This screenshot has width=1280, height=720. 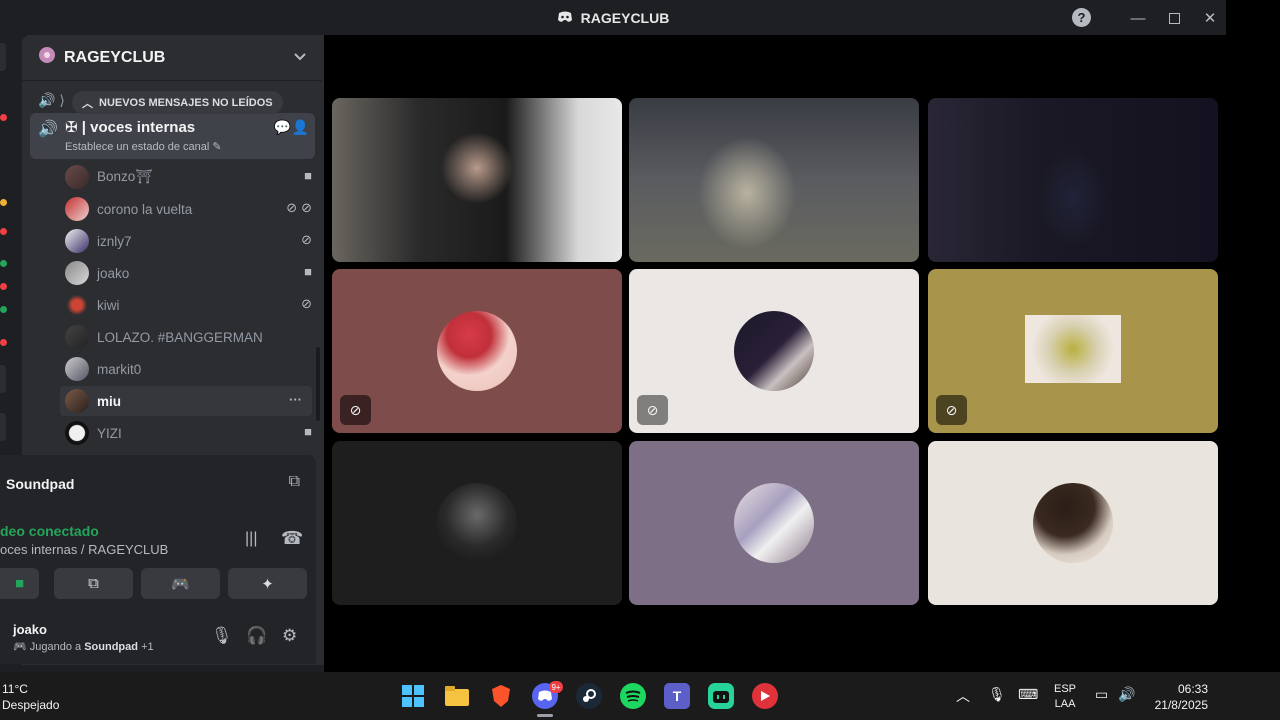 I want to click on new-messages-label: NUEVOS MENSAJES NO LEÍDOS, so click(x=186, y=102).